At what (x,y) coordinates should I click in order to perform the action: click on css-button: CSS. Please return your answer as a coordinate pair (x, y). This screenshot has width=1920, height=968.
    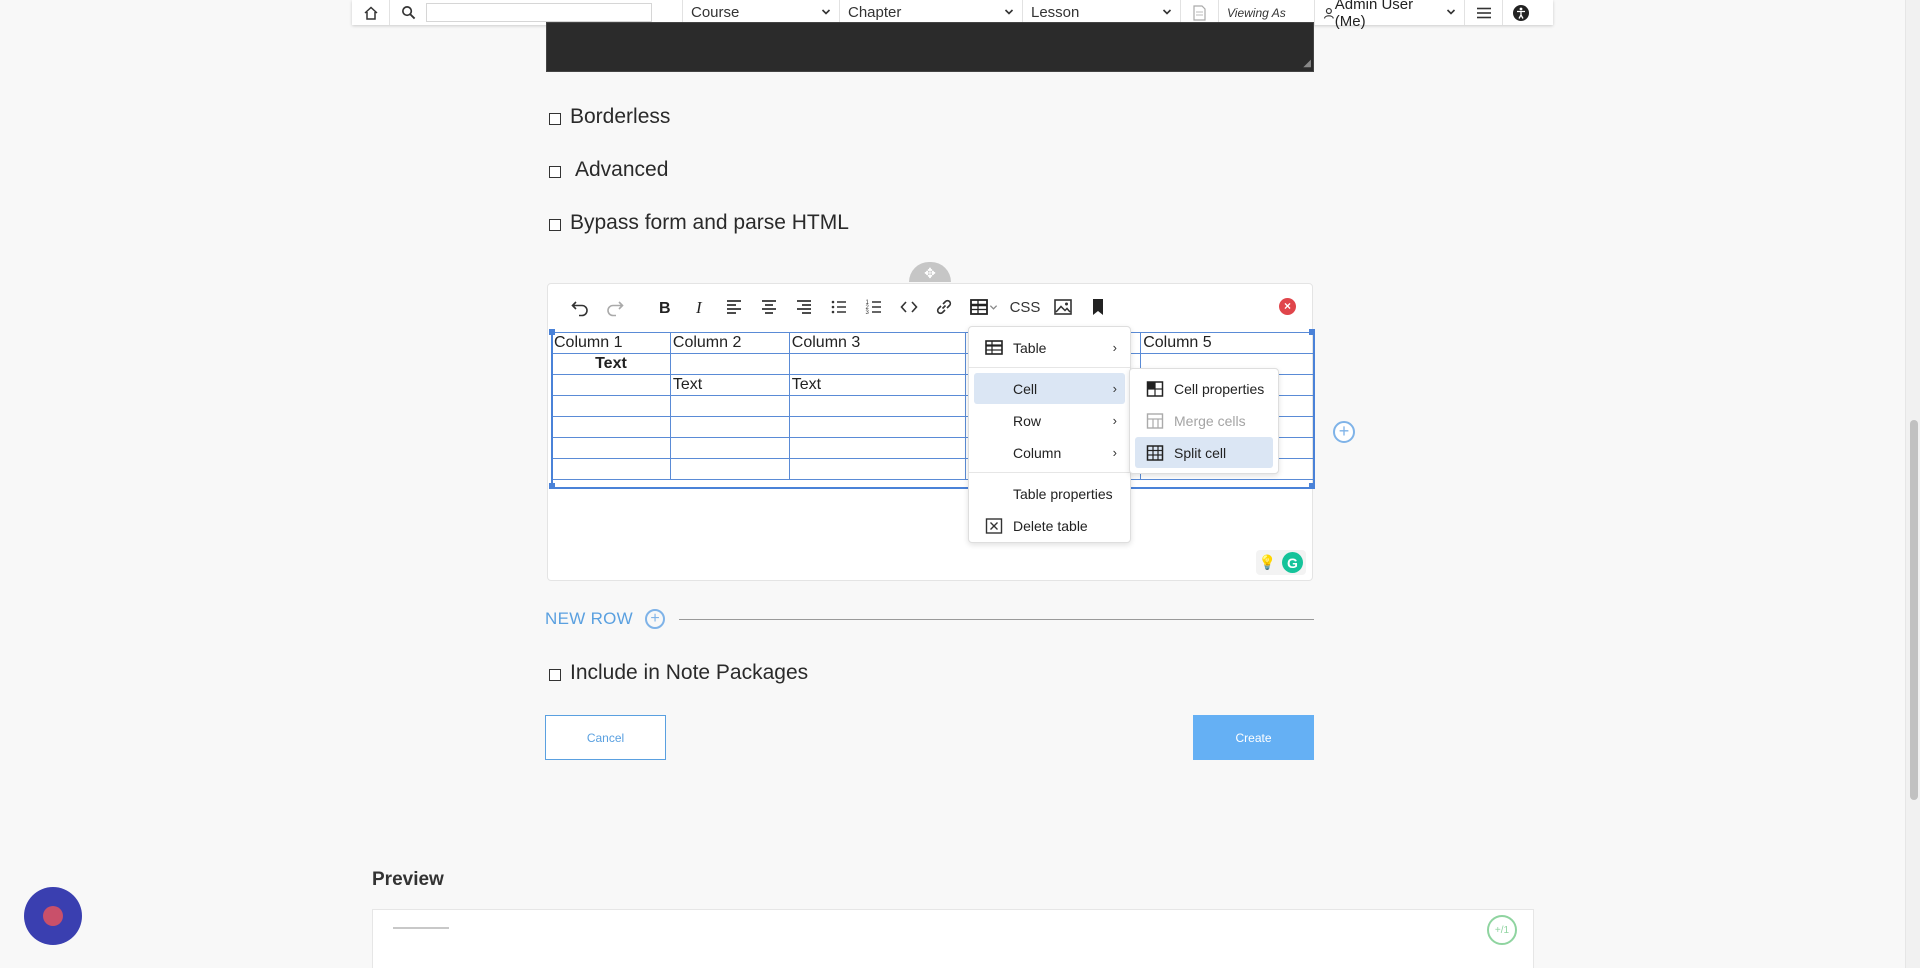
    Looking at the image, I should click on (1025, 307).